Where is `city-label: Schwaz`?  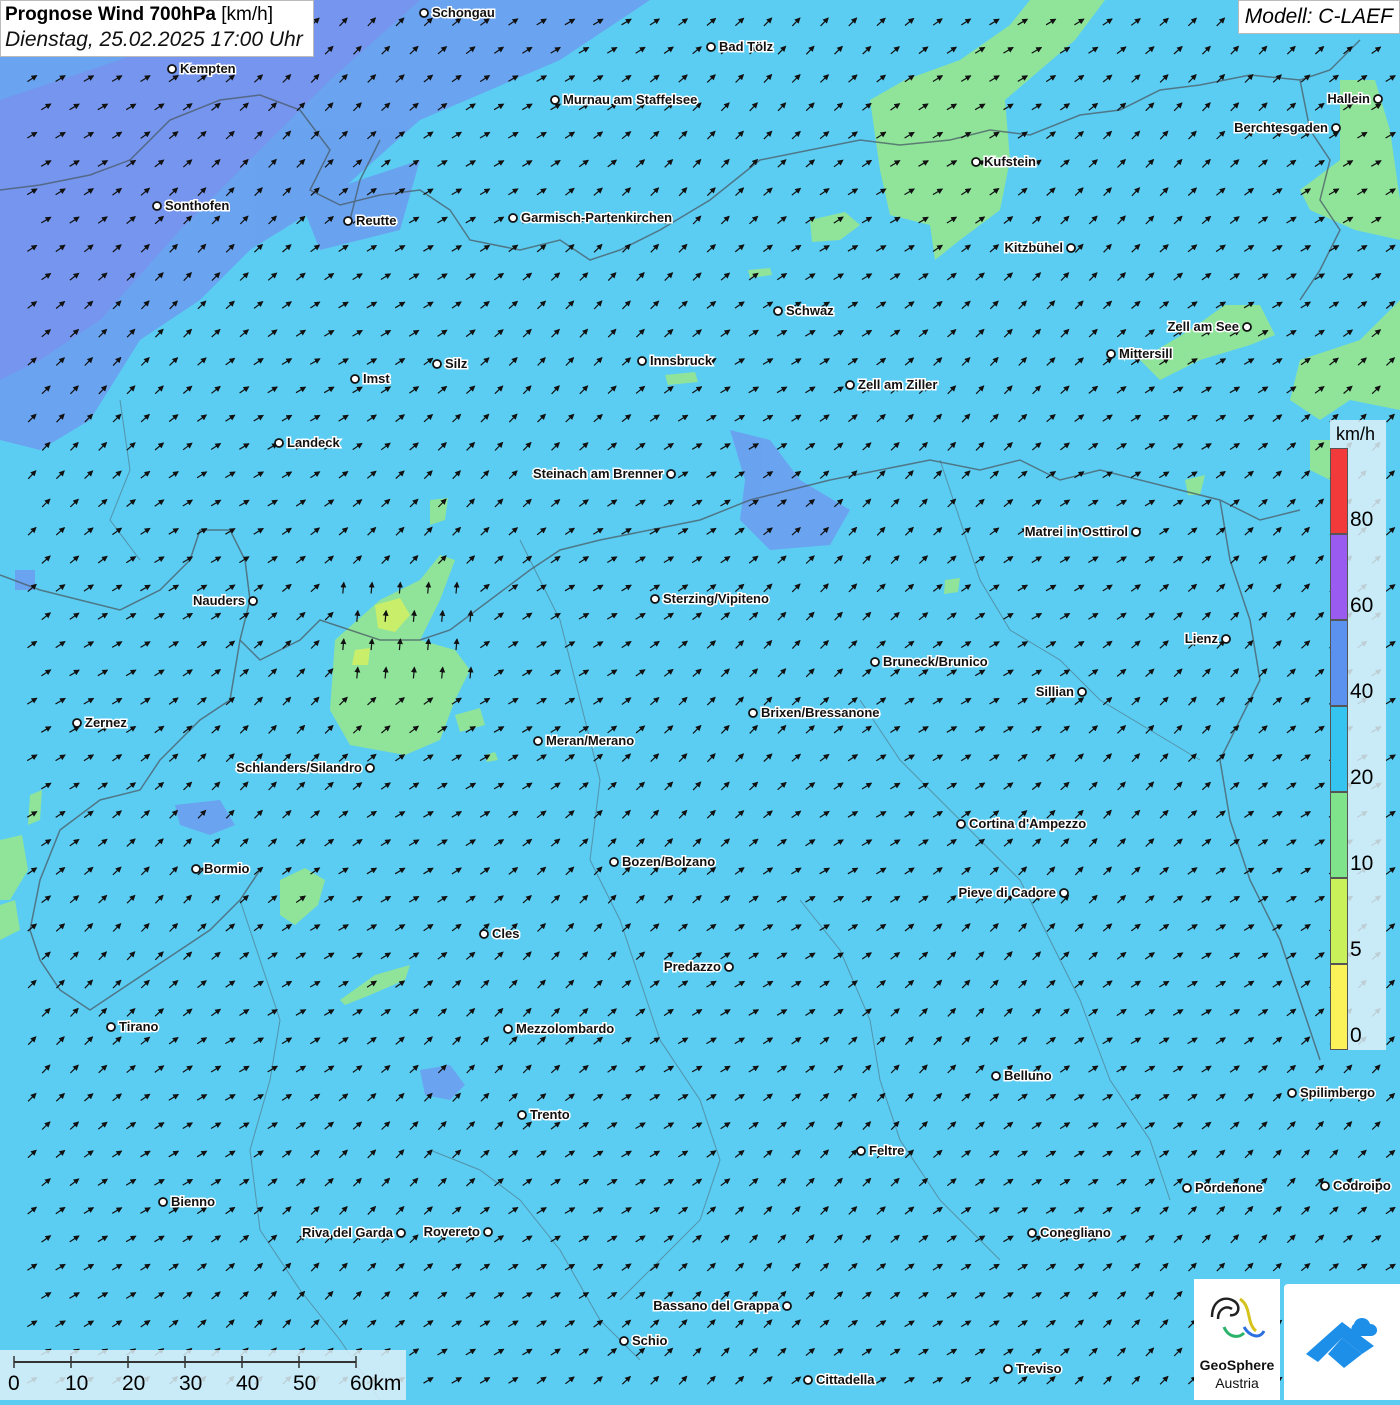 city-label: Schwaz is located at coordinates (810, 310).